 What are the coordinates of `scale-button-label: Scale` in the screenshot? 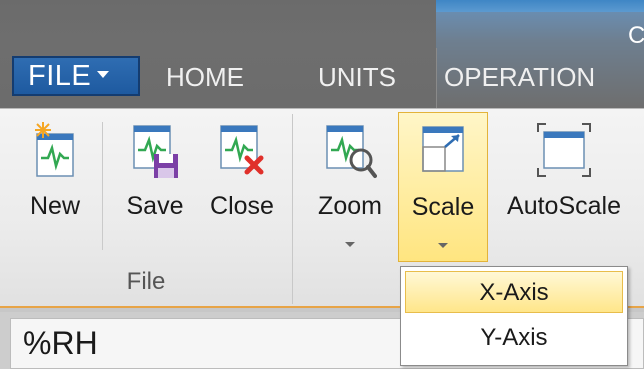 It's located at (443, 207).